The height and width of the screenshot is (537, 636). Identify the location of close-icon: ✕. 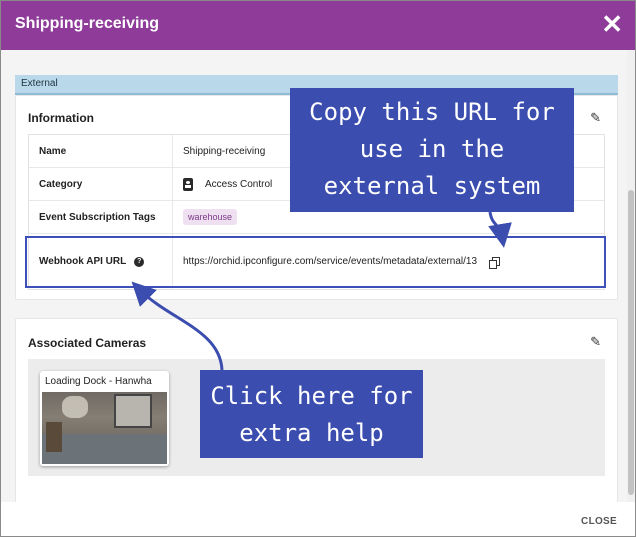
(612, 24).